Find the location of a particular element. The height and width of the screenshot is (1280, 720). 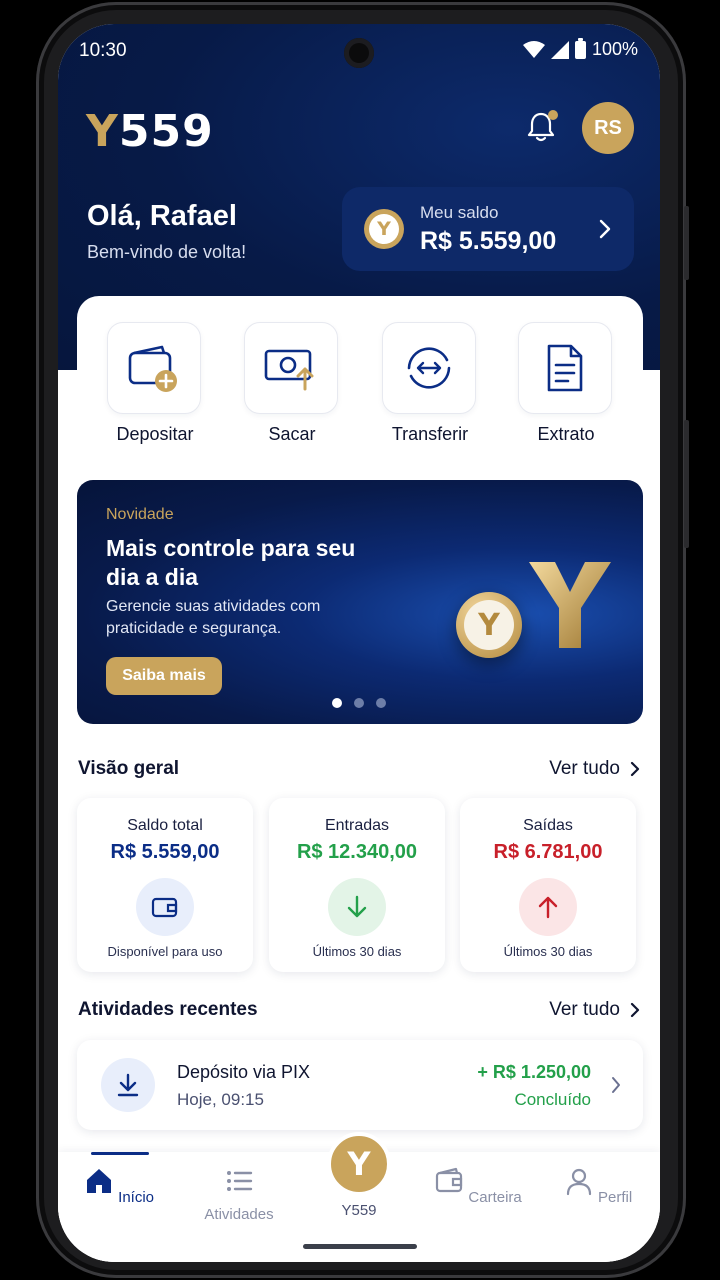

action-sacar: Sacar is located at coordinates (292, 383).